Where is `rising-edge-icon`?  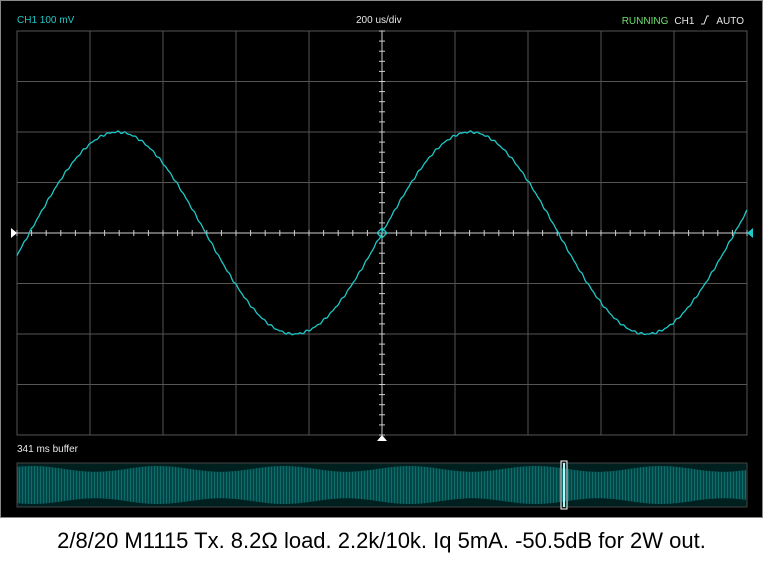
rising-edge-icon is located at coordinates (705, 21).